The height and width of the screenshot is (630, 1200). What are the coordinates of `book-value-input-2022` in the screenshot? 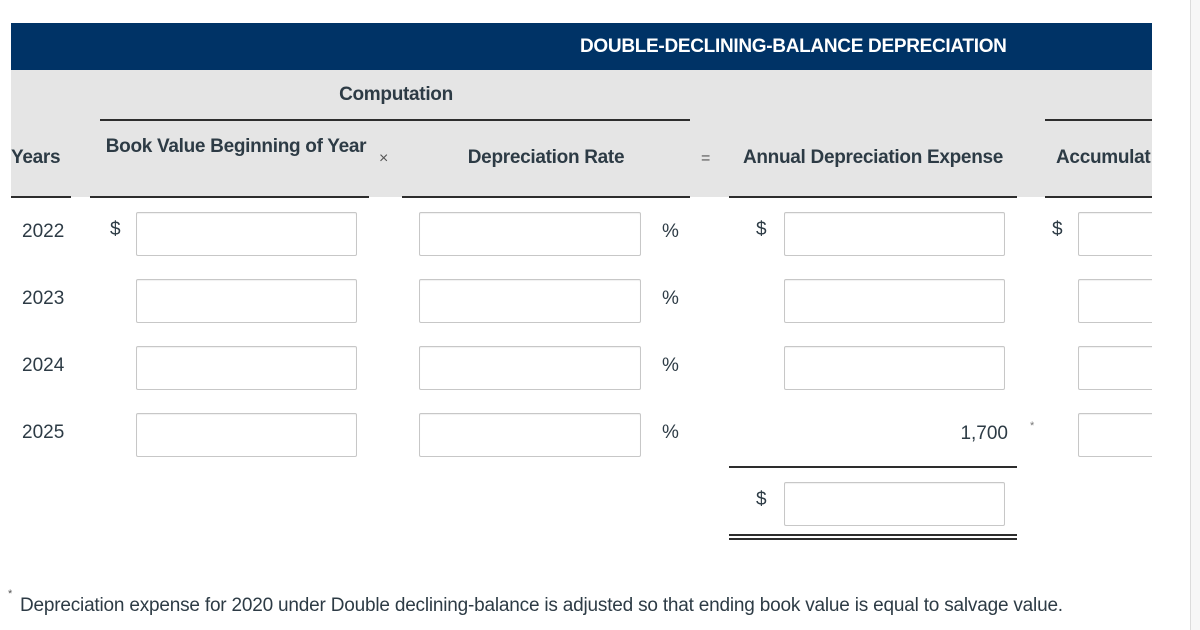 It's located at (246, 234).